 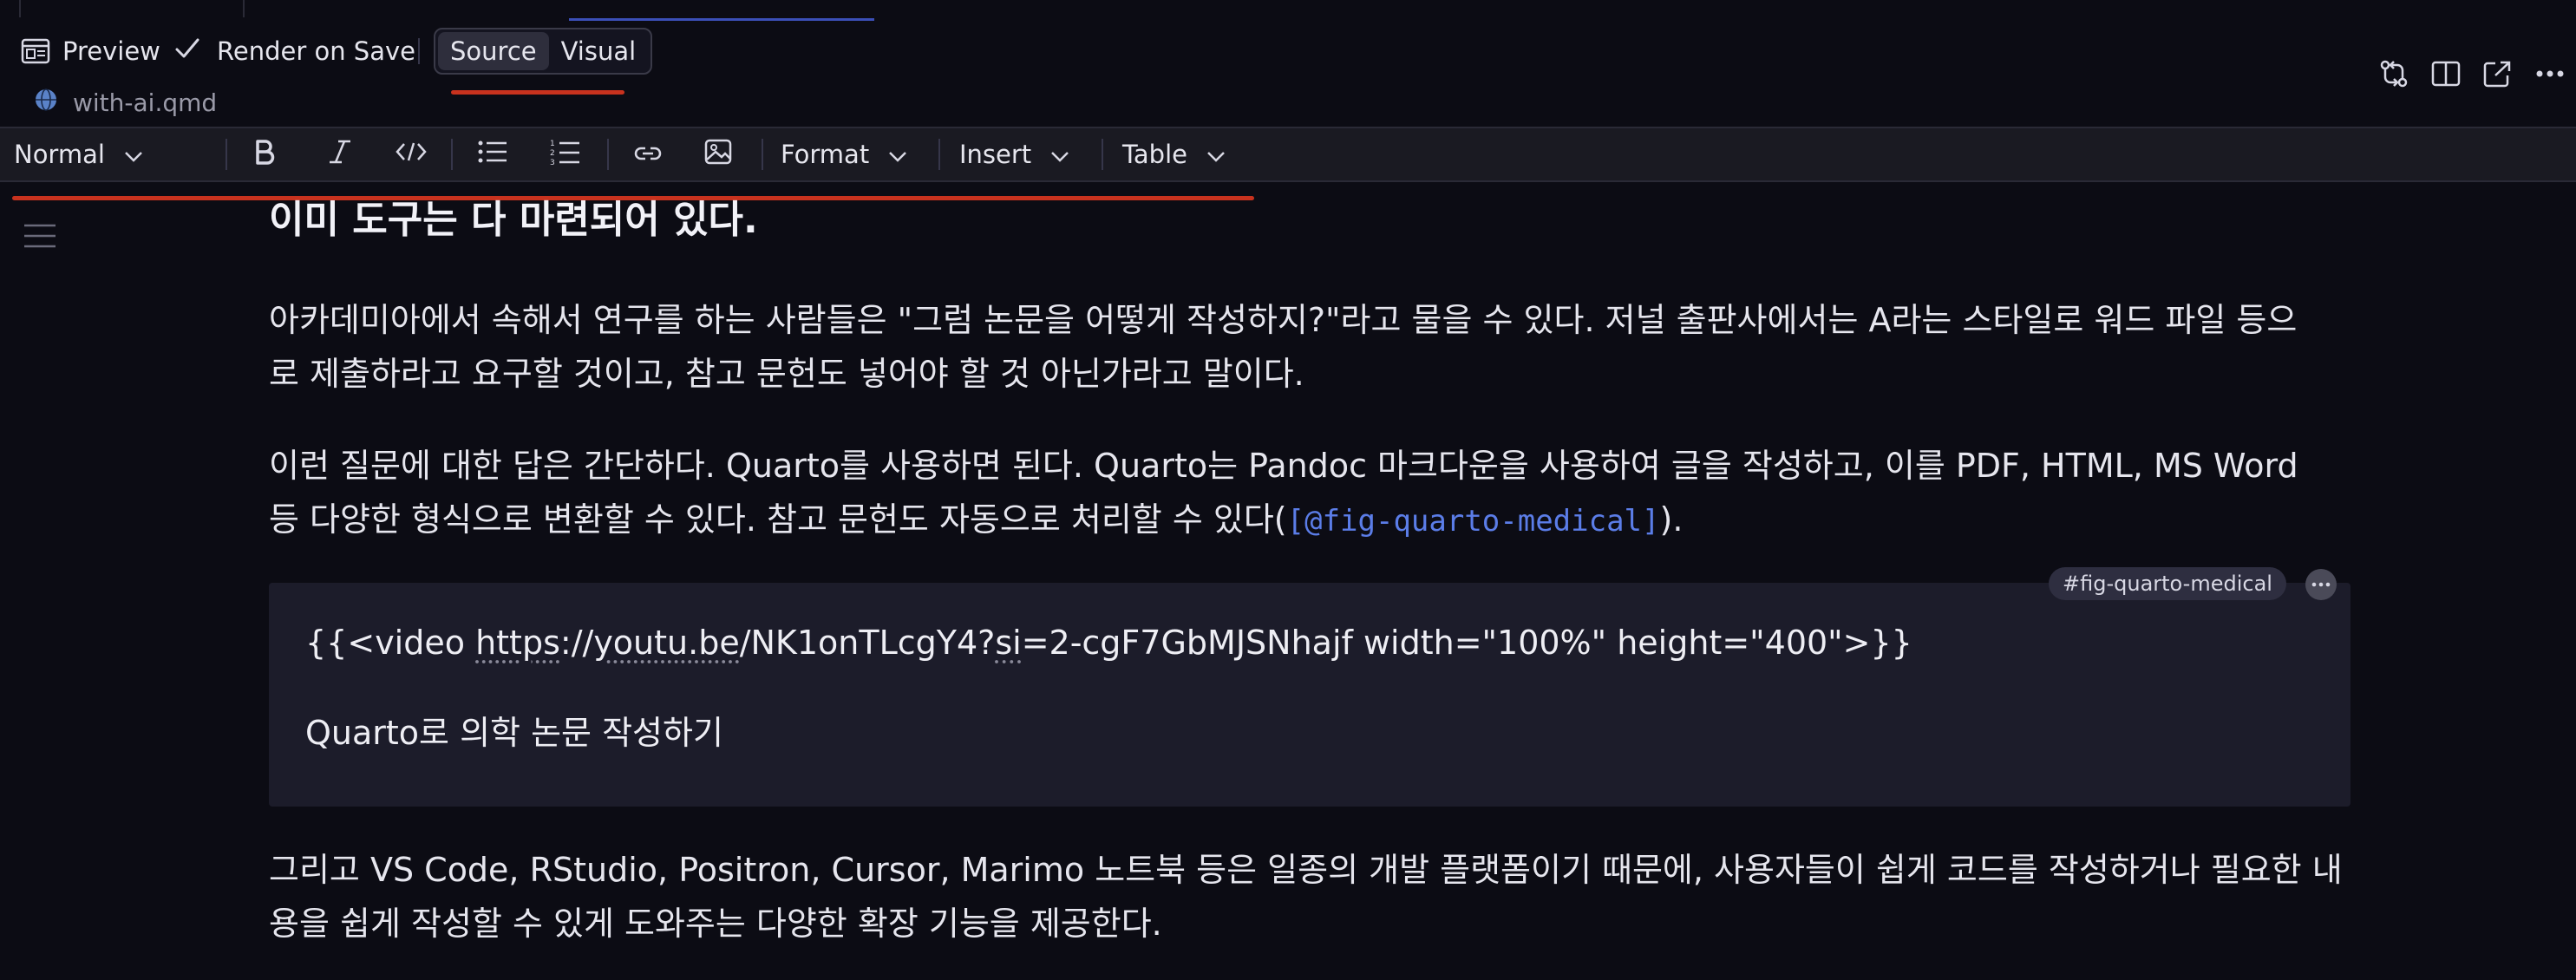 I want to click on svg-text: 3, so click(x=552, y=162).